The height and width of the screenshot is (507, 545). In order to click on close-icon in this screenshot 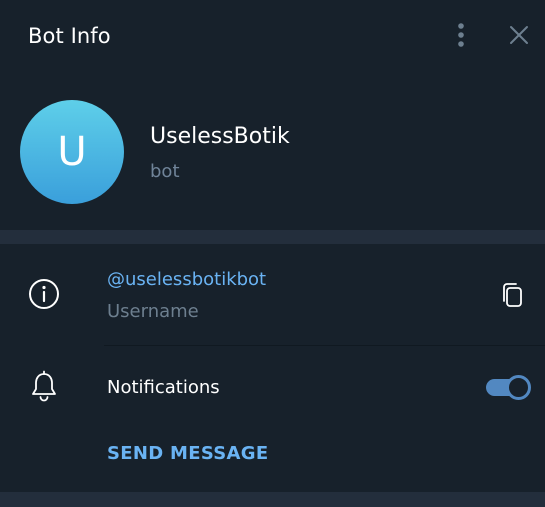, I will do `click(519, 35)`.